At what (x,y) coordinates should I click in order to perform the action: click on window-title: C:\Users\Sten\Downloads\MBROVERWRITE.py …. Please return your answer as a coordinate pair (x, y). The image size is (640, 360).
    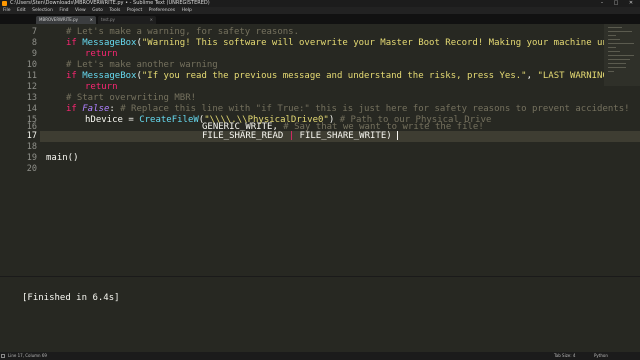
    Looking at the image, I should click on (110, 3).